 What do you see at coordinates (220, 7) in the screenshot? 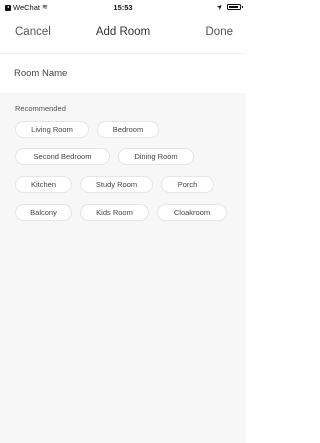
I see `location-icon: ➤` at bounding box center [220, 7].